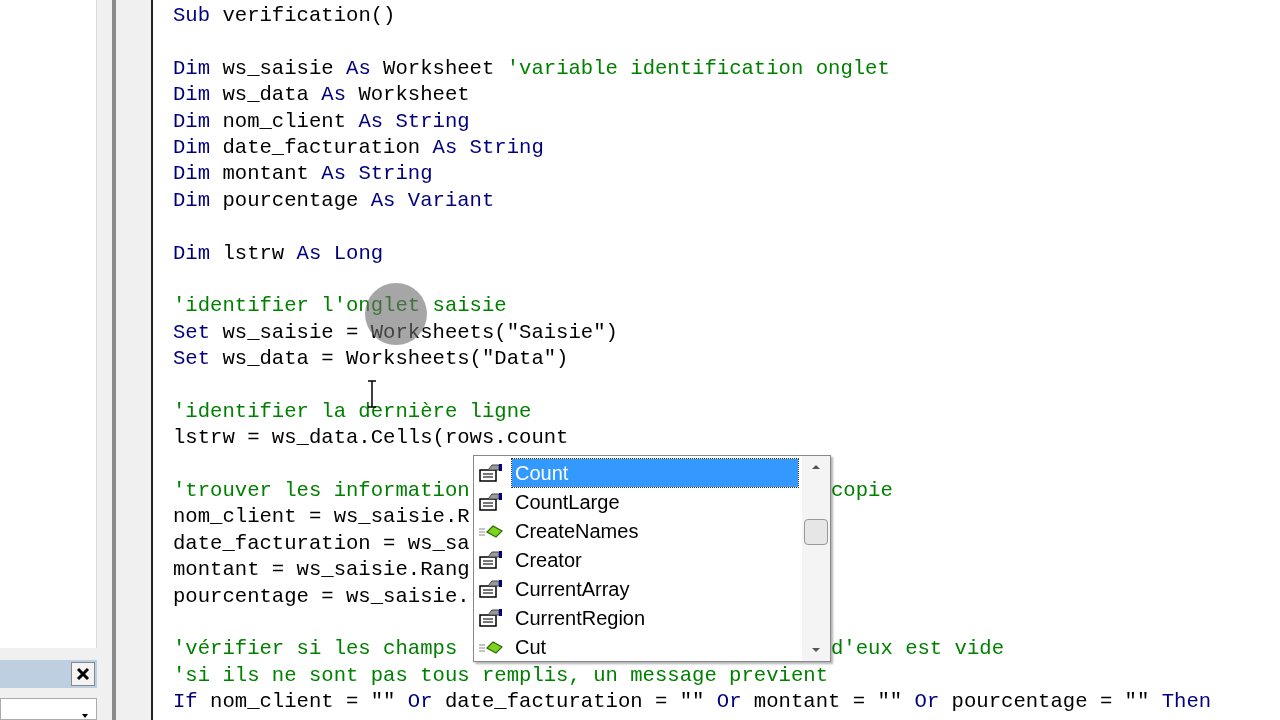 The width and height of the screenshot is (1280, 720). What do you see at coordinates (253, 253) in the screenshot?
I see `code-text: lstrw` at bounding box center [253, 253].